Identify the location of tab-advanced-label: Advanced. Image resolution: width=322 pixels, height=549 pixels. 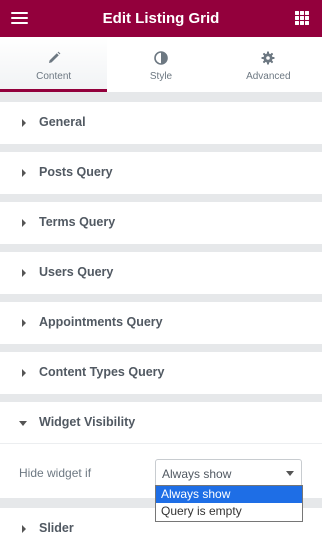
(268, 76).